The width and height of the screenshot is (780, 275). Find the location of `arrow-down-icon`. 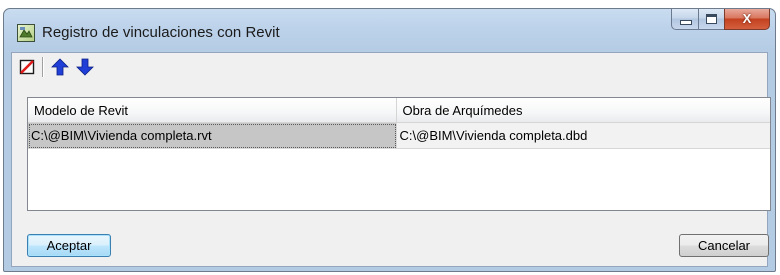

arrow-down-icon is located at coordinates (85, 67).